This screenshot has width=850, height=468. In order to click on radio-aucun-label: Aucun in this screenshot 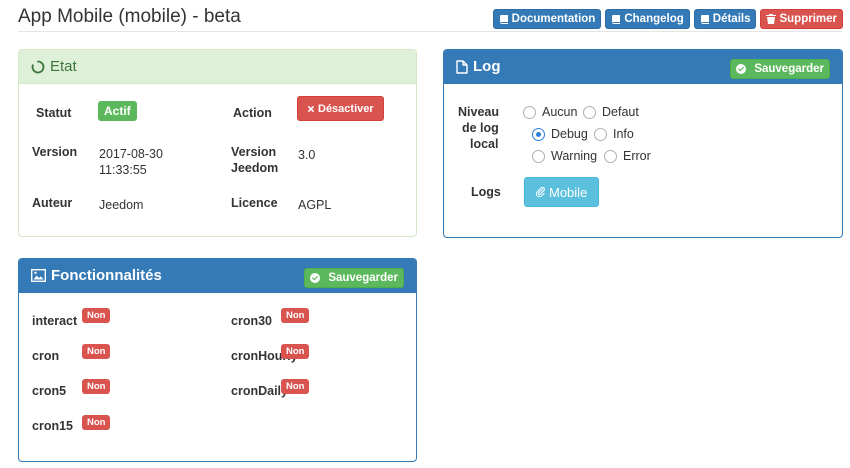, I will do `click(560, 112)`.